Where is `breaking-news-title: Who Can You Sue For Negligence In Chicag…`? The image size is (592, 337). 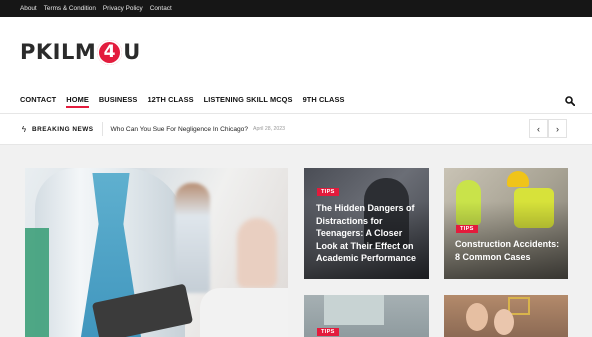
breaking-news-title: Who Can You Sue For Negligence In Chicag… is located at coordinates (179, 129).